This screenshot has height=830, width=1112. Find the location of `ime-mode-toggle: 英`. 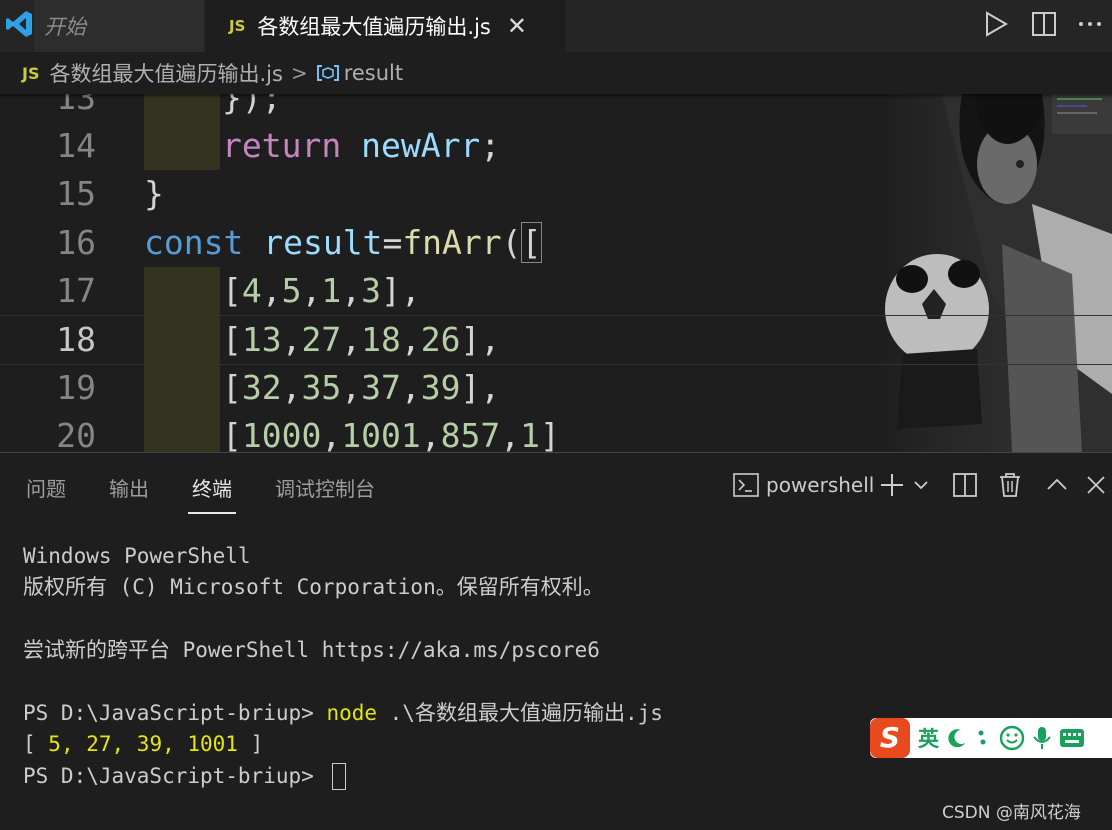

ime-mode-toggle: 英 is located at coordinates (928, 738).